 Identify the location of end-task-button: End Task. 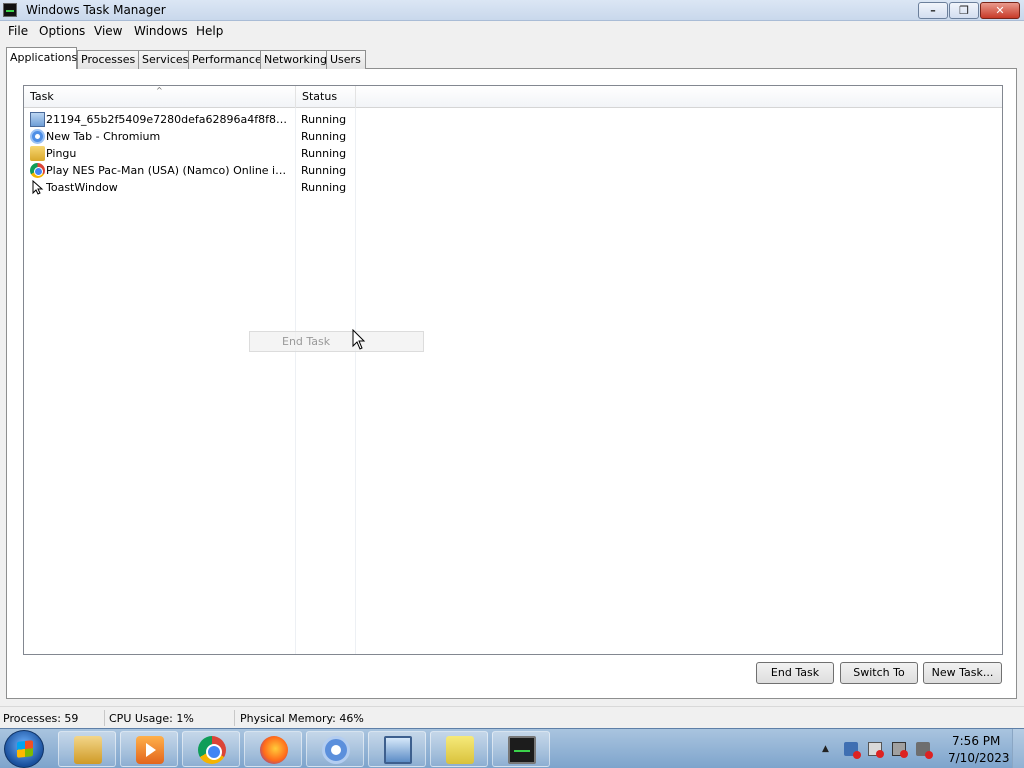
(795, 673).